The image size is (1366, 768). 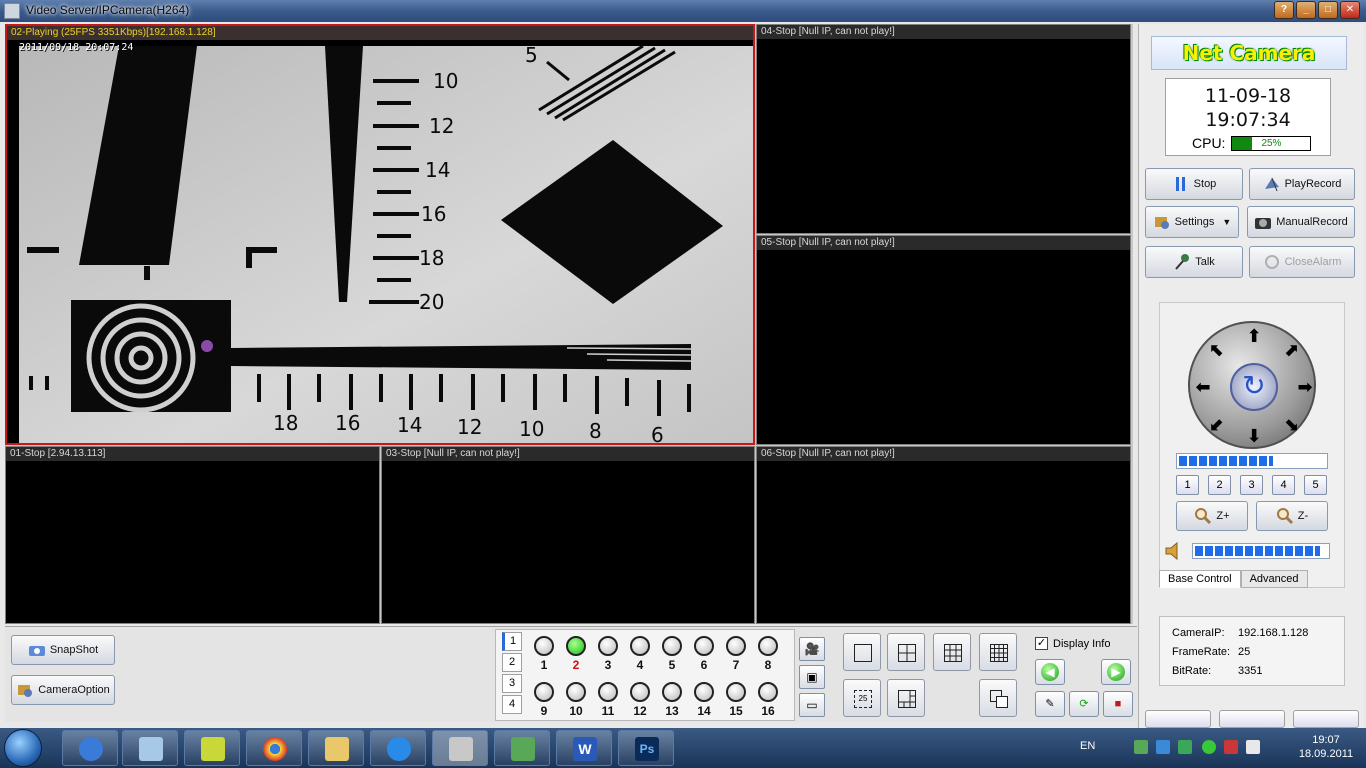 I want to click on taskbar-app-word: W, so click(x=584, y=748).